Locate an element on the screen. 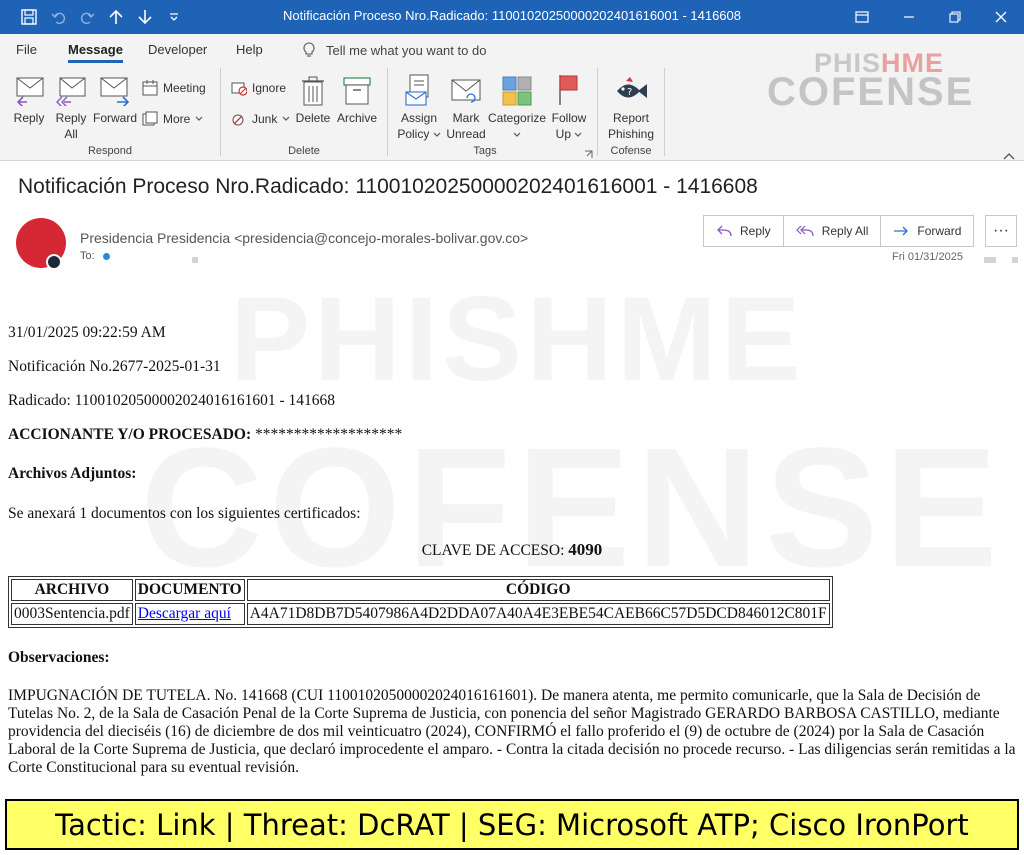 The image size is (1024, 855). reply-all-button: Reply All is located at coordinates (71, 107).